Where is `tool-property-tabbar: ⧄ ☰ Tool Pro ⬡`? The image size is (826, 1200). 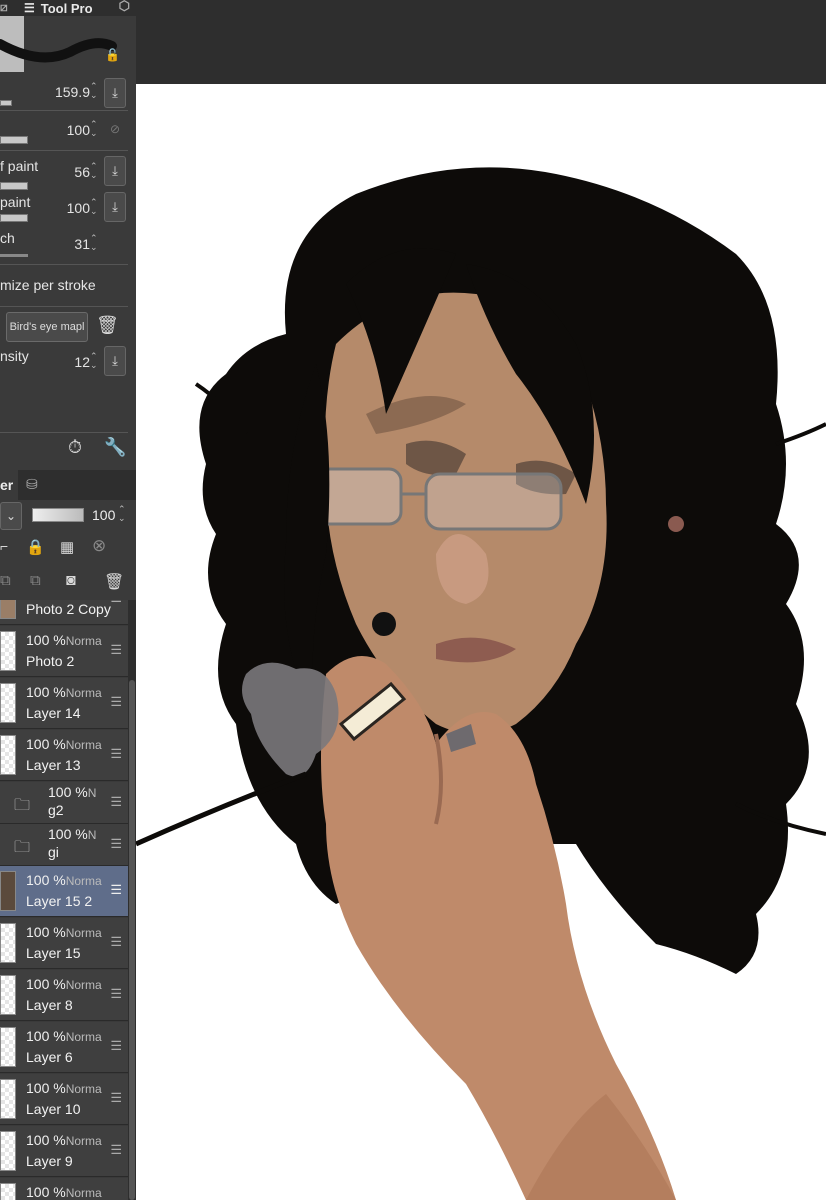
tool-property-tabbar: ⧄ ☰ Tool Pro ⬡ is located at coordinates (68, 8).